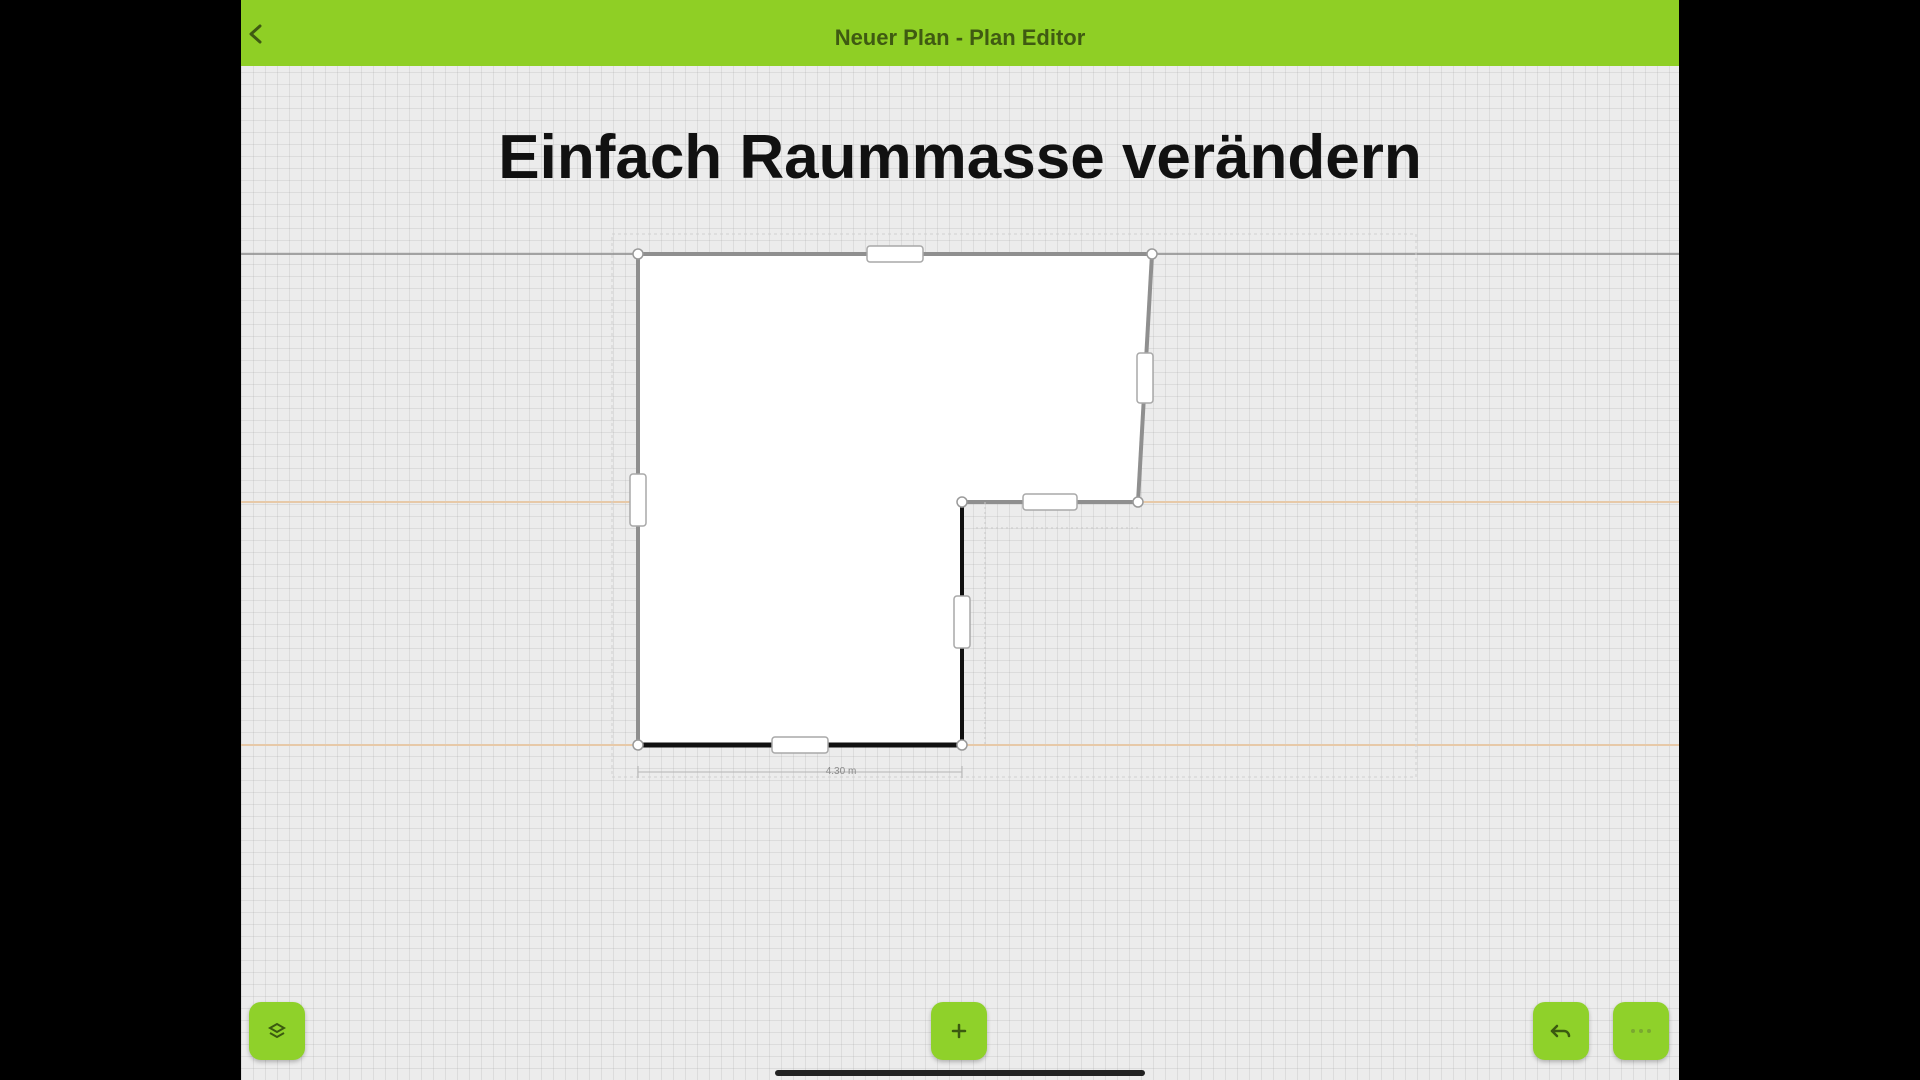 The width and height of the screenshot is (1920, 1080). I want to click on dimension-label: 4.30 m, so click(841, 771).